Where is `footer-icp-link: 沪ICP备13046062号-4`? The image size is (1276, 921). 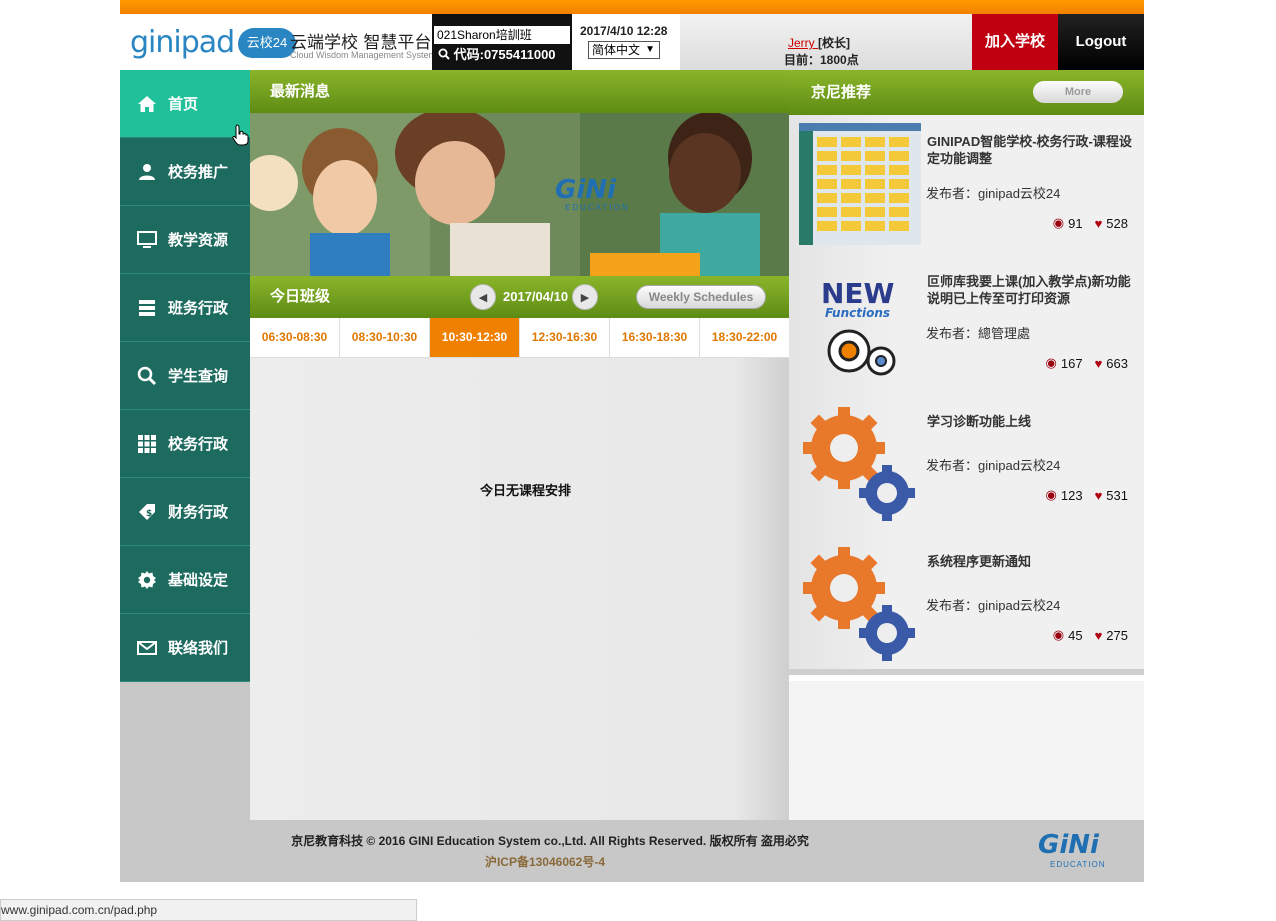 footer-icp-link: 沪ICP备13046062号-4 is located at coordinates (545, 861).